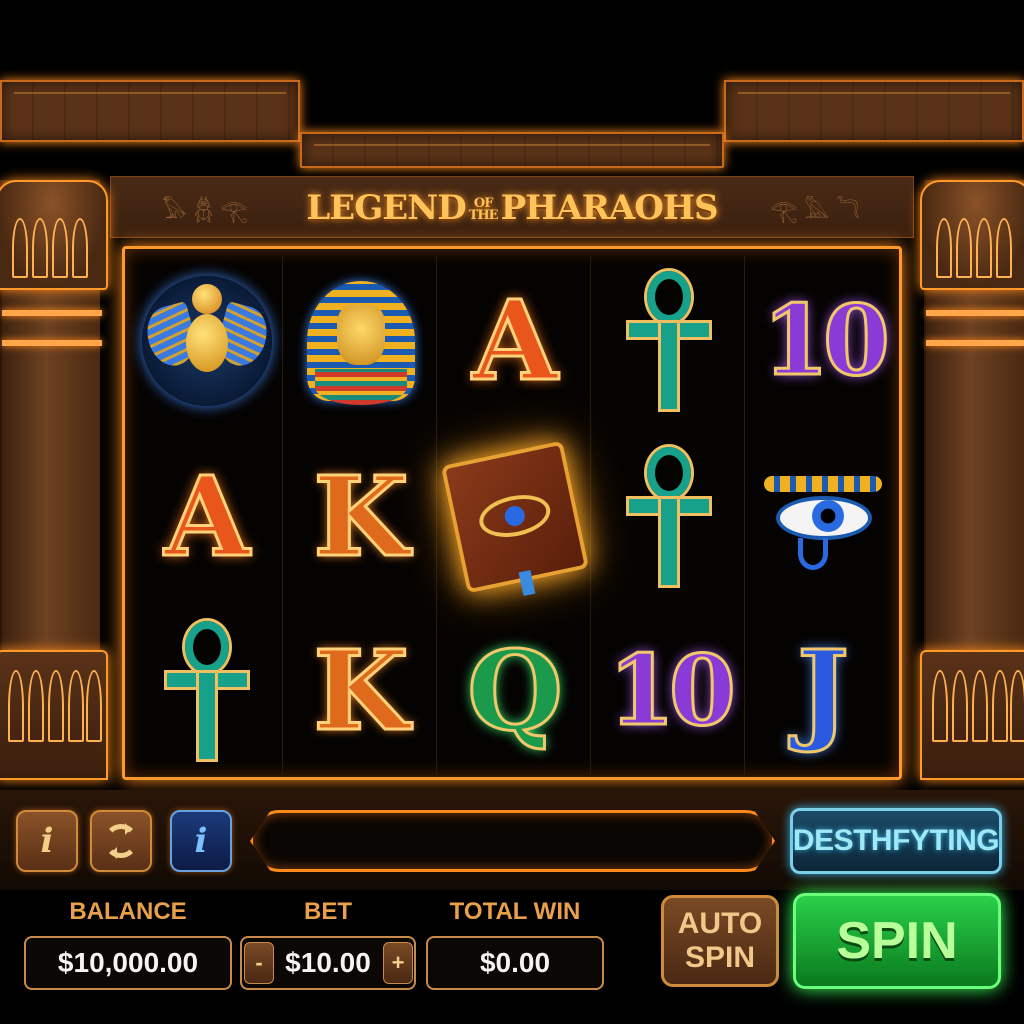 This screenshot has height=1024, width=1024. What do you see at coordinates (512, 150) in the screenshot?
I see `stone-lintel-center` at bounding box center [512, 150].